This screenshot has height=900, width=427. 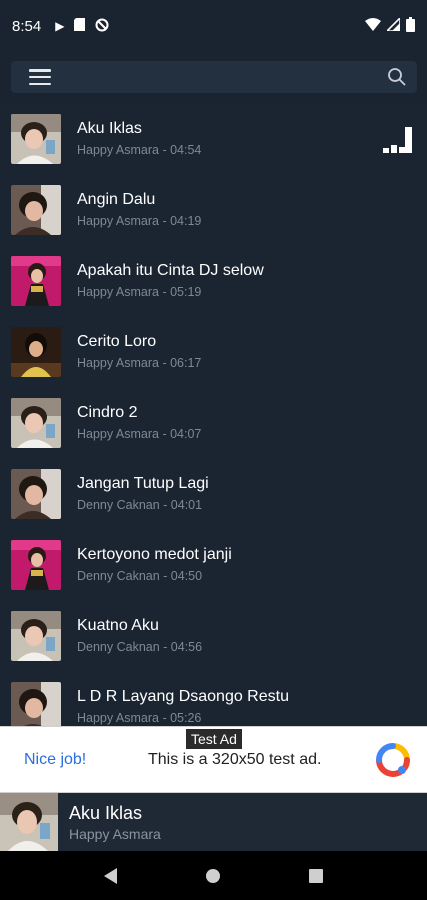 What do you see at coordinates (214, 77) in the screenshot?
I see `search-toolbar` at bounding box center [214, 77].